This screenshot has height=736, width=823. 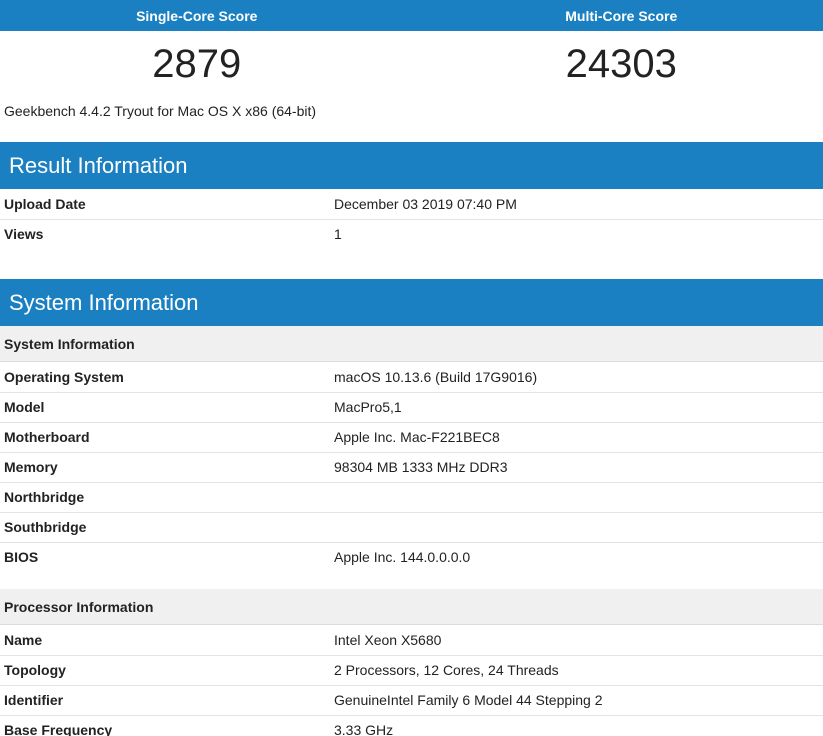 I want to click on processor-information-subheader: Processor Information, so click(x=411, y=607).